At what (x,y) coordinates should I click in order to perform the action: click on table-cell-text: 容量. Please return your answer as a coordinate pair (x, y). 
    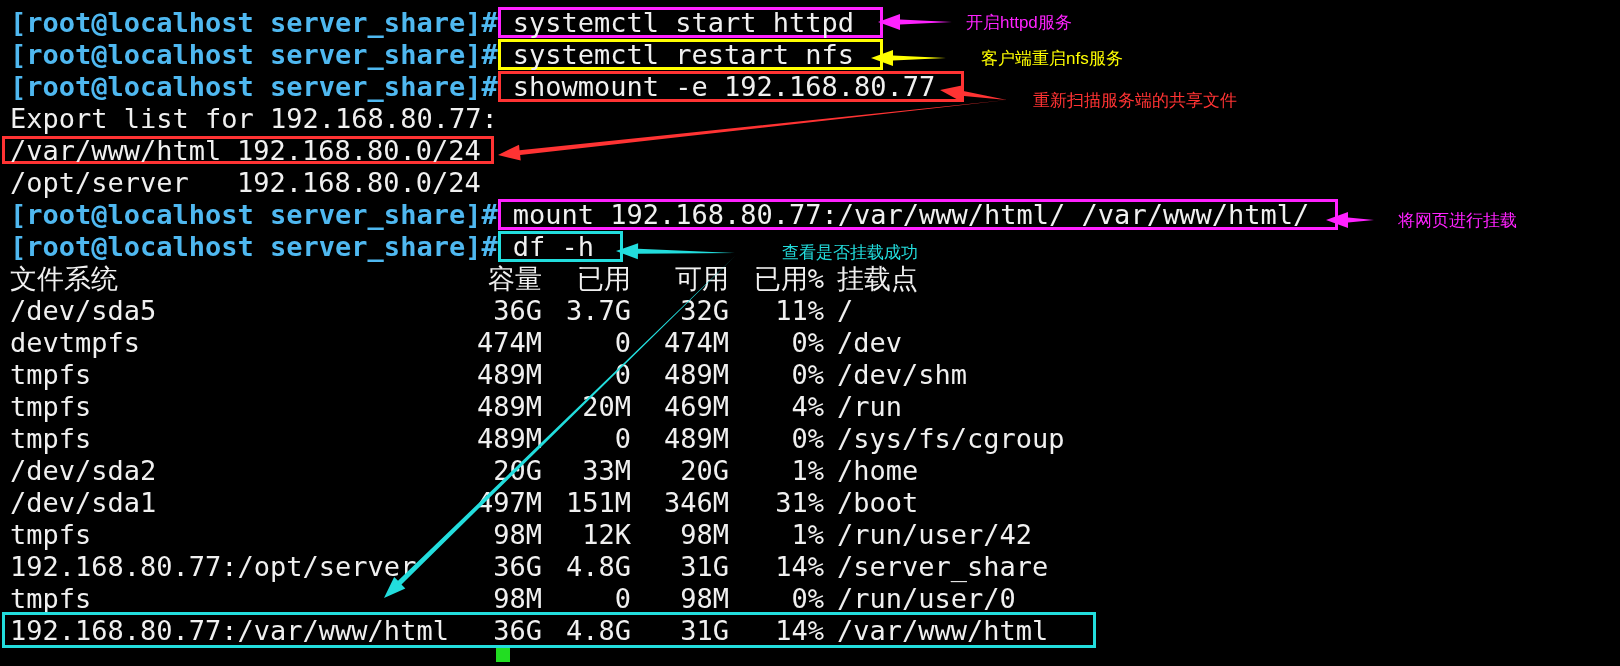
    Looking at the image, I should click on (514, 278).